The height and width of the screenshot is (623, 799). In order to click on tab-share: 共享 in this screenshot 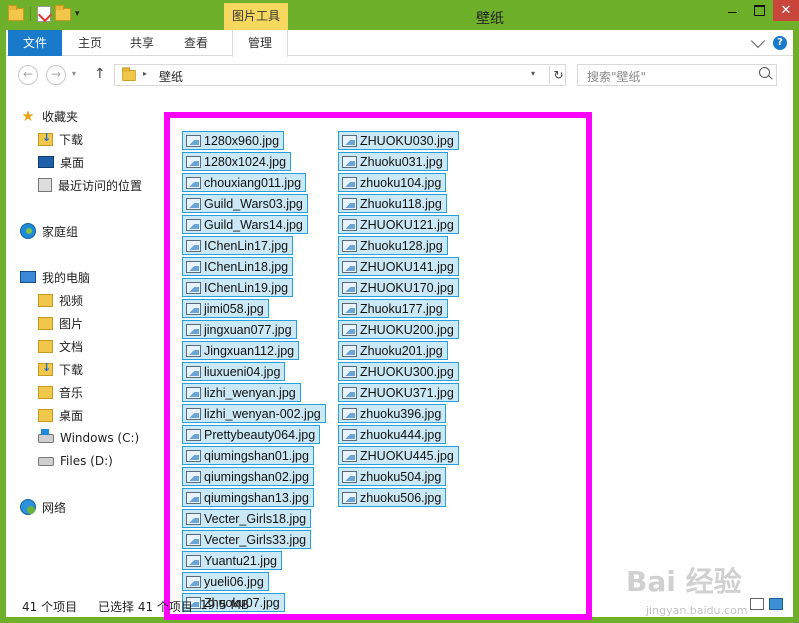, I will do `click(142, 43)`.